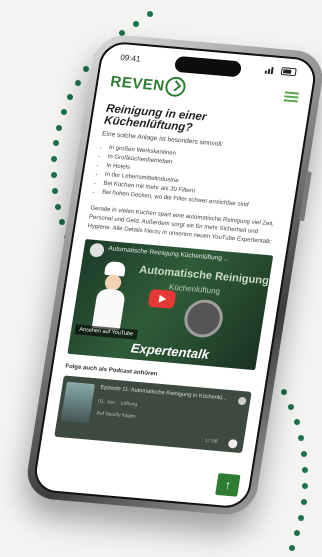 The width and height of the screenshot is (322, 557). What do you see at coordinates (117, 403) in the screenshot?
I see `podcast-meta: 01. Jan. · Lüftung` at bounding box center [117, 403].